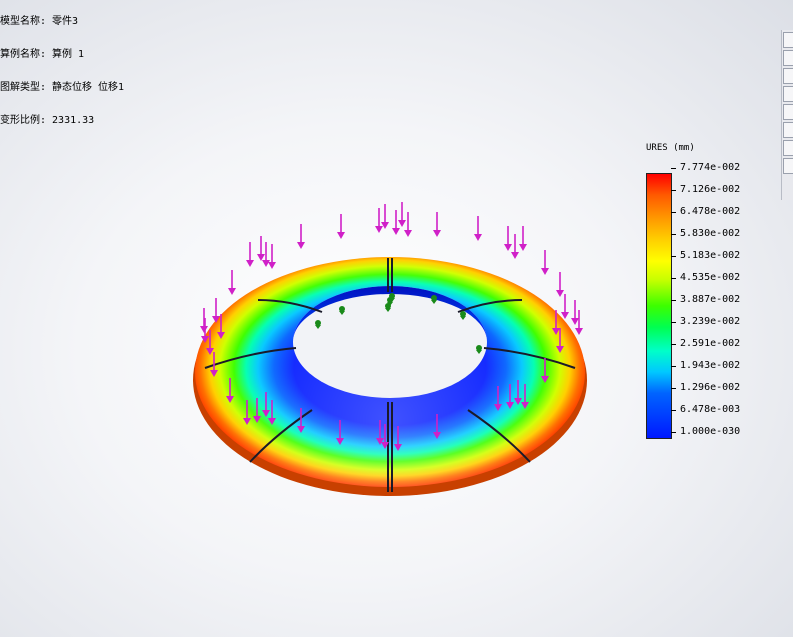  What do you see at coordinates (710, 255) in the screenshot?
I see `legend-label: 5.183e-002` at bounding box center [710, 255].